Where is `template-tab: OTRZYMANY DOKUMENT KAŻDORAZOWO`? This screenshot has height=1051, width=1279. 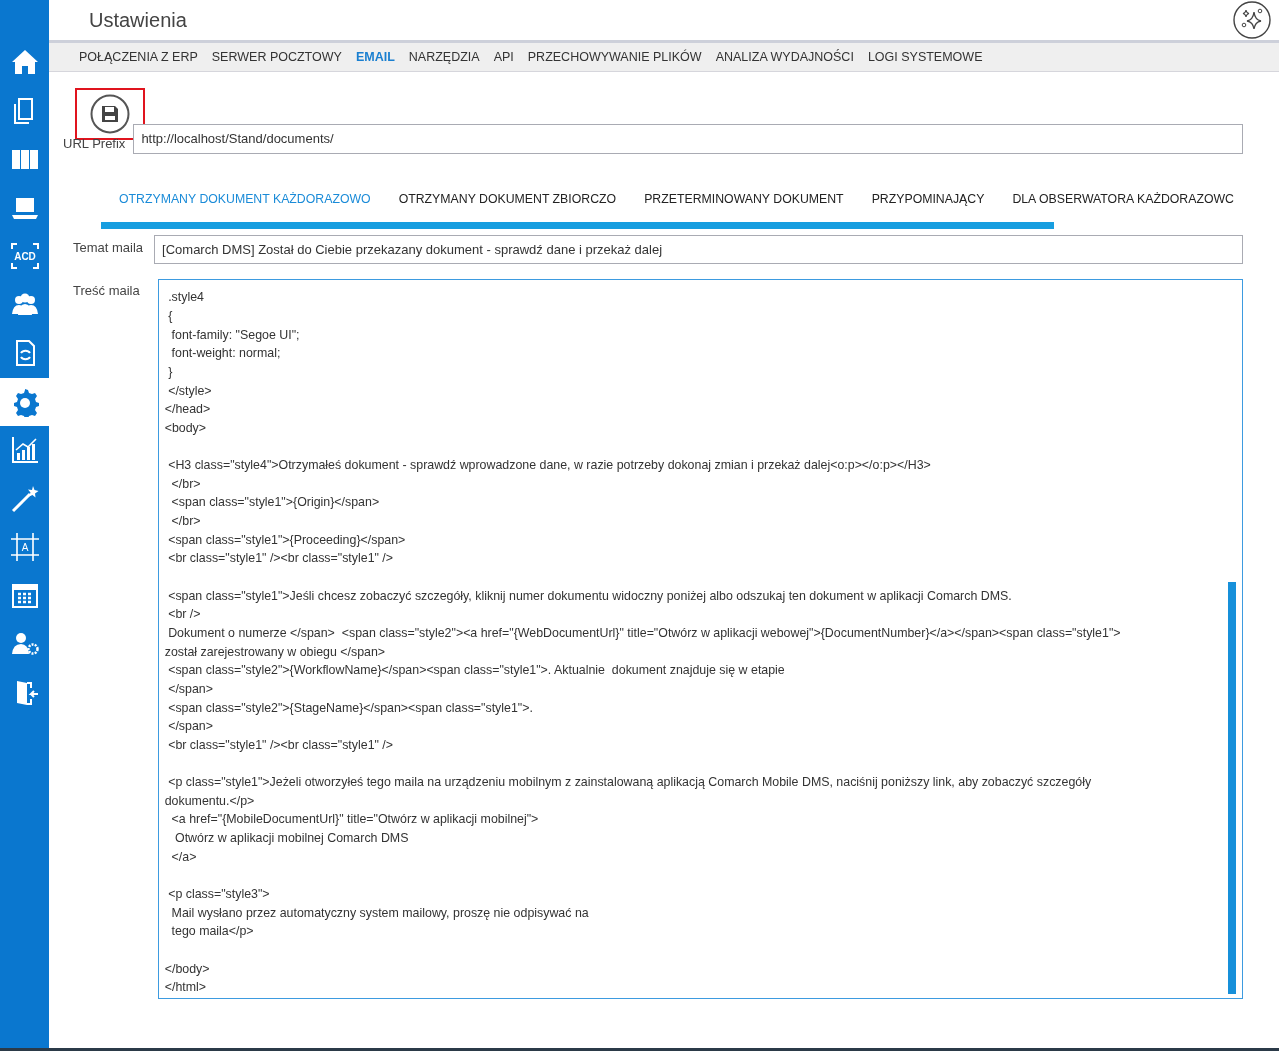
template-tab: OTRZYMANY DOKUMENT KAŻDORAZOWO is located at coordinates (245, 199).